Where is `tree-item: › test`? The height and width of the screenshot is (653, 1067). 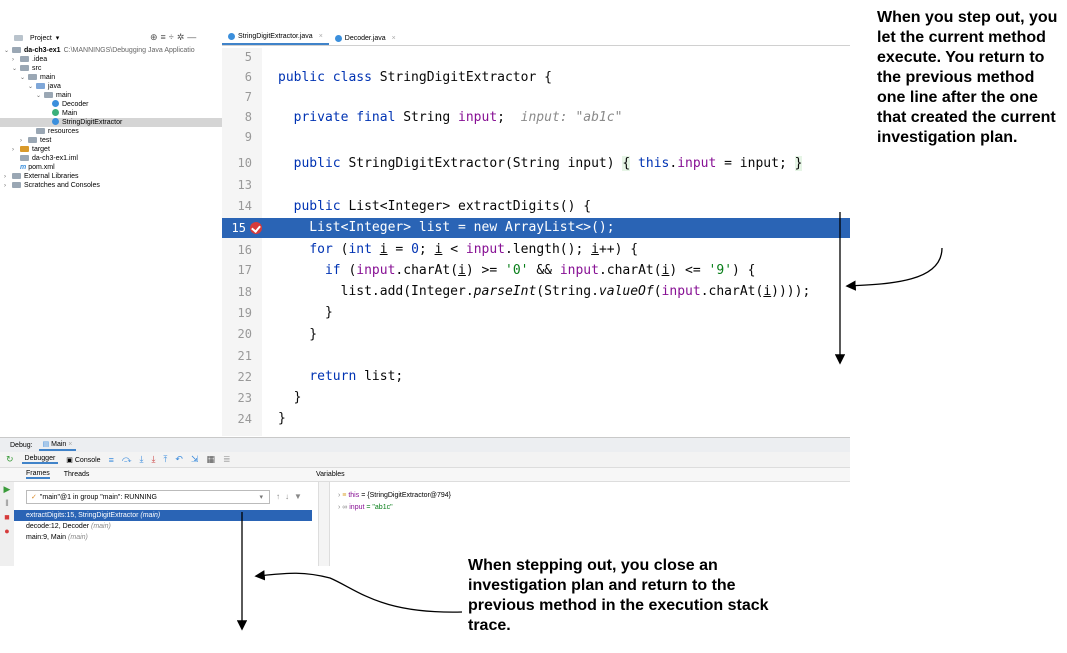
tree-item: › test is located at coordinates (111, 140).